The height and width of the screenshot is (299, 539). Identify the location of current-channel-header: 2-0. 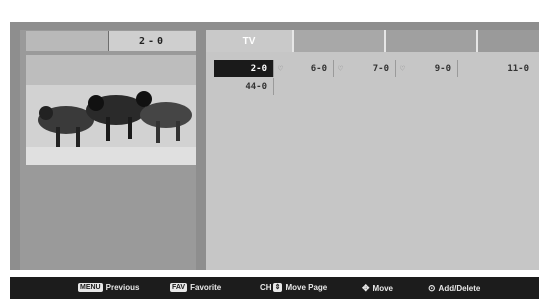
(111, 41).